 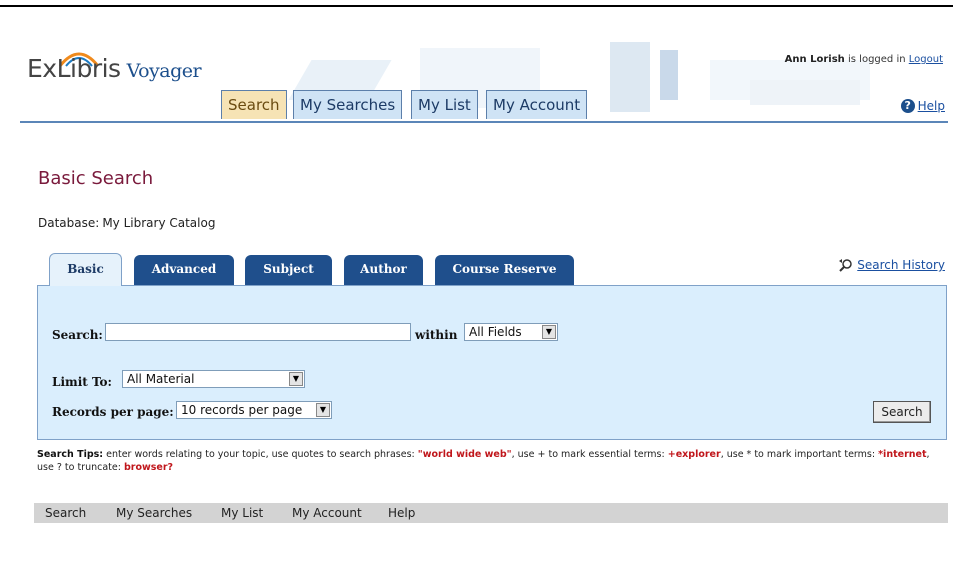 I want to click on database-value: My Library Catalog, so click(x=159, y=223).